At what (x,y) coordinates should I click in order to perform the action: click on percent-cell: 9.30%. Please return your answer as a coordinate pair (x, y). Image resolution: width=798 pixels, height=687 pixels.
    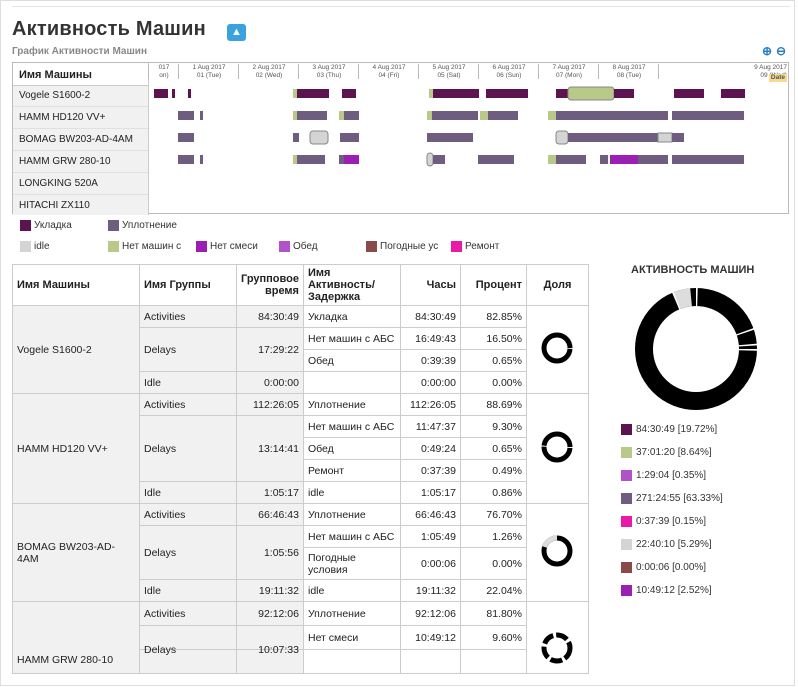
    Looking at the image, I should click on (493, 426).